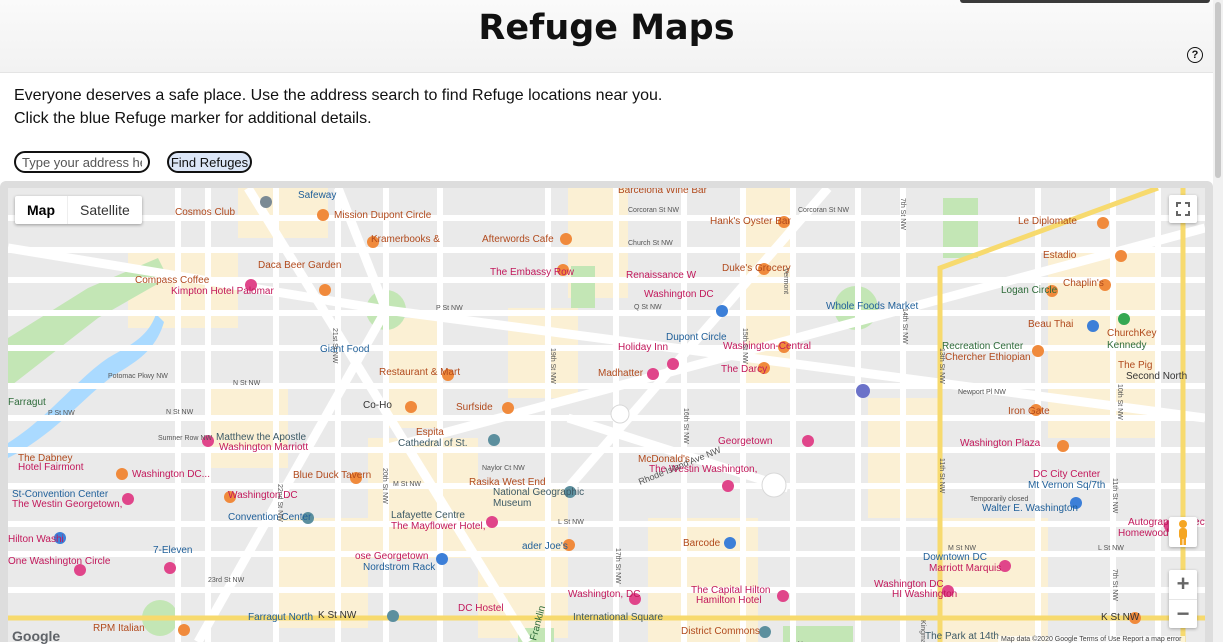 The image size is (1223, 644). I want to click on map-label: Kingman Pl NW, so click(922, 631).